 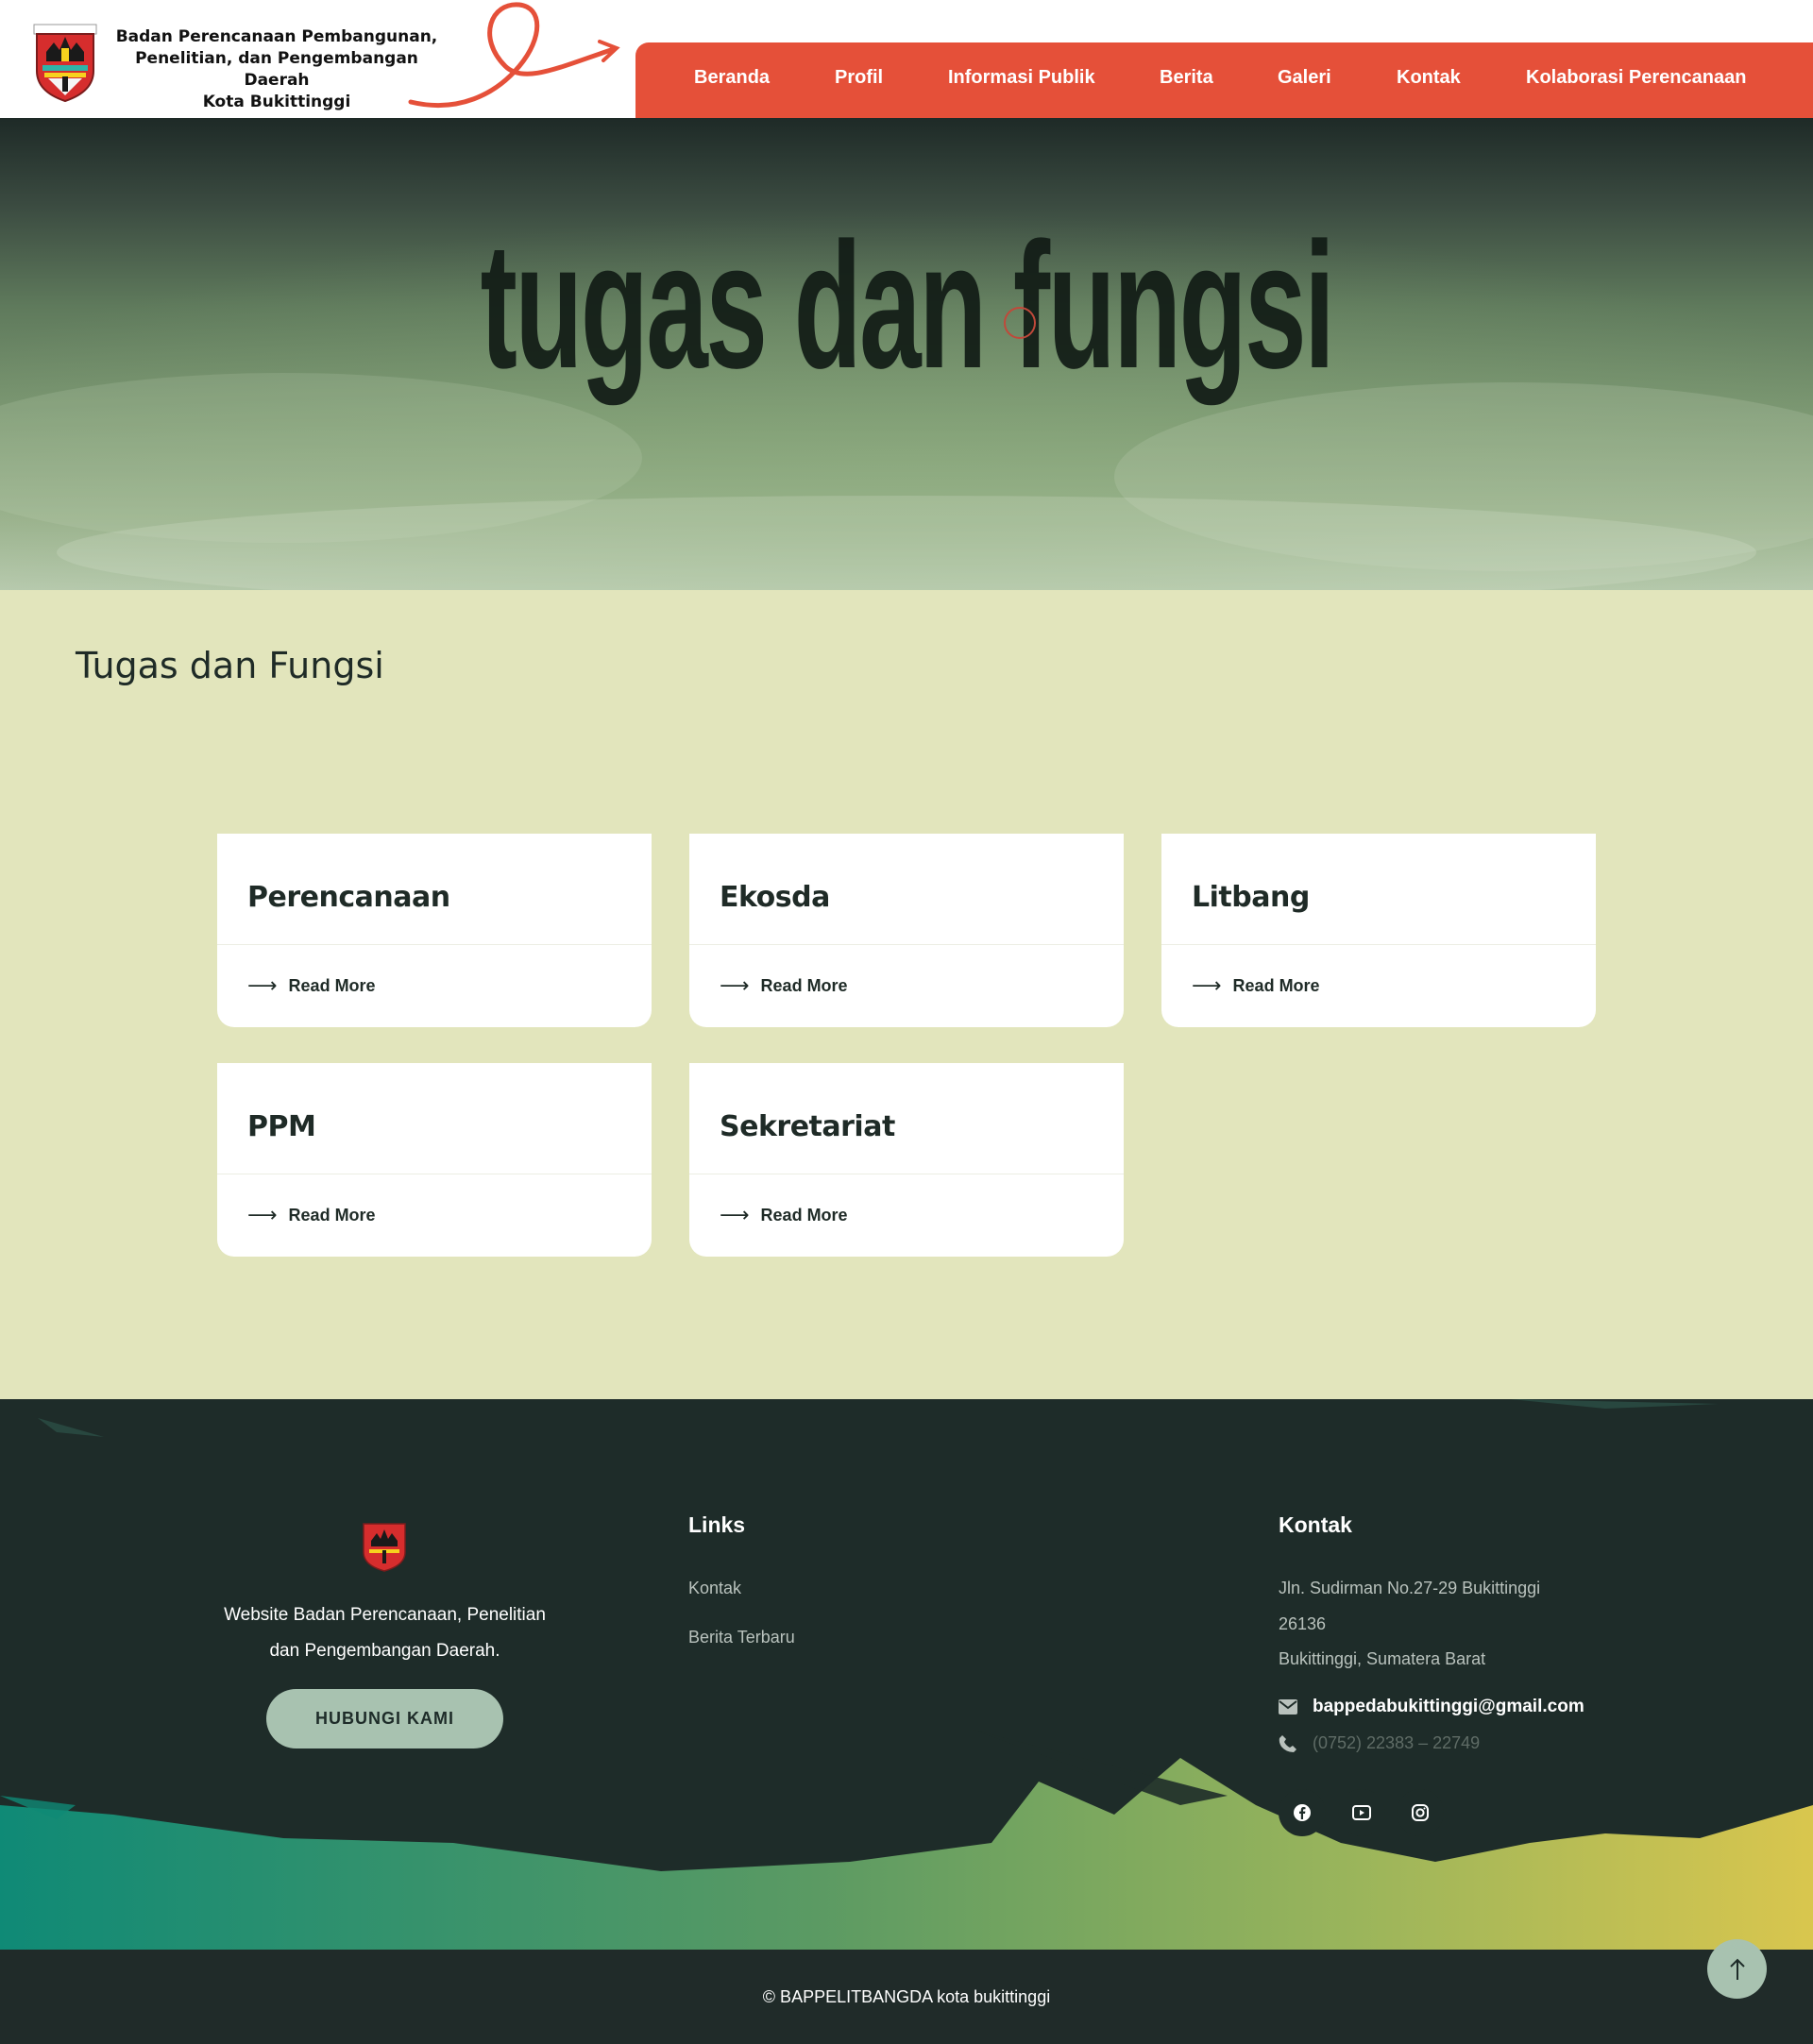 What do you see at coordinates (384, 1719) in the screenshot?
I see `contact-us-button: HUBUNGI KAMI` at bounding box center [384, 1719].